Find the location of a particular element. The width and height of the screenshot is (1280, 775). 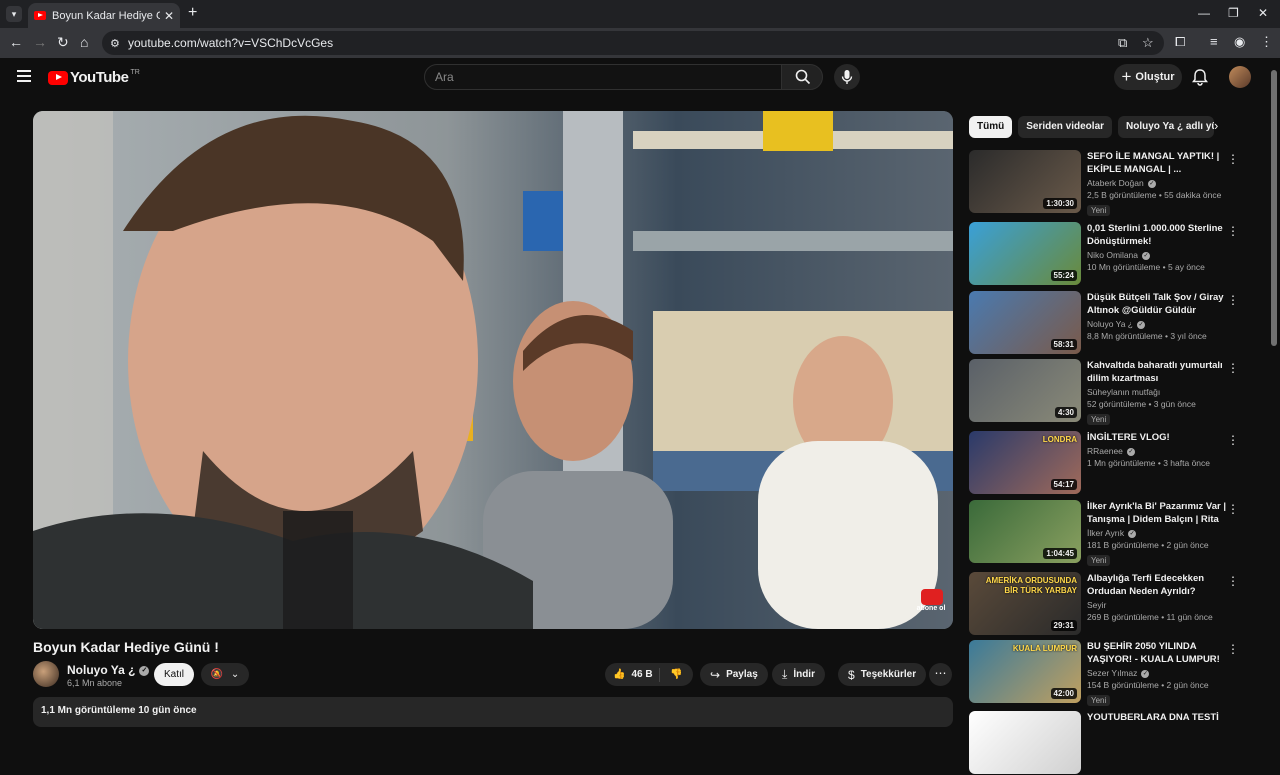

video-title: YOUTUBERLARA DNA TESTİ is located at coordinates (1157, 717).